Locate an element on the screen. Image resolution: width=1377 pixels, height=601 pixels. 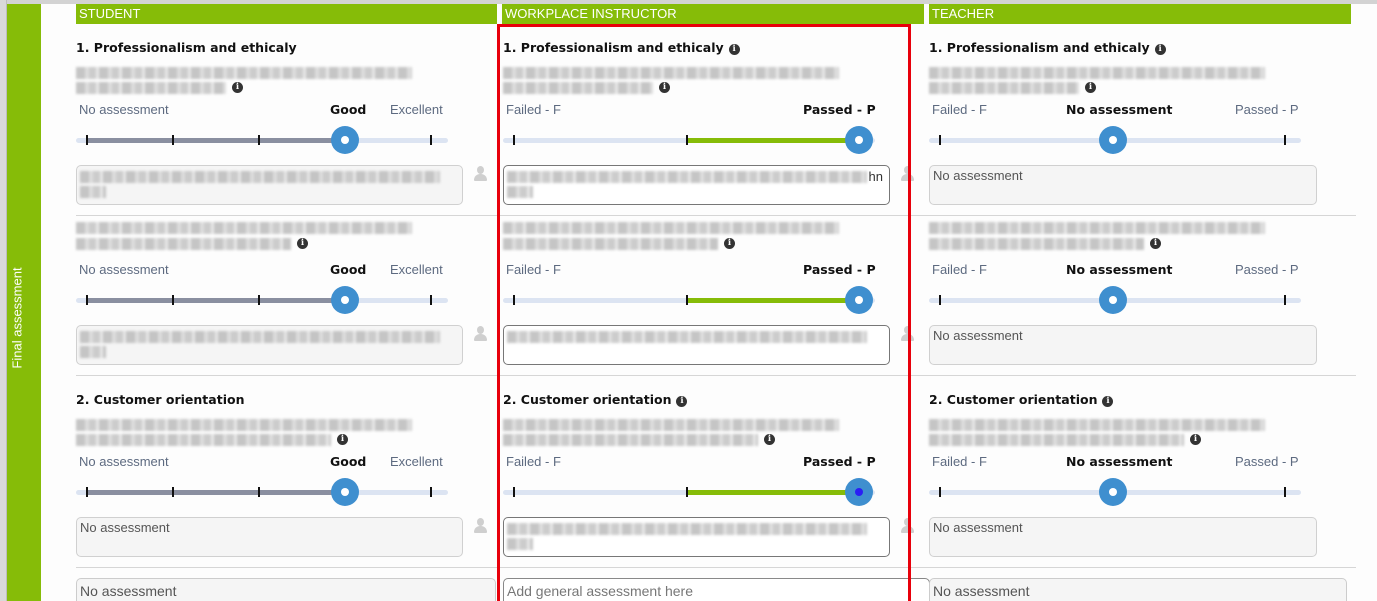
teacher-general-assessment-text: No assessment is located at coordinates (981, 591).